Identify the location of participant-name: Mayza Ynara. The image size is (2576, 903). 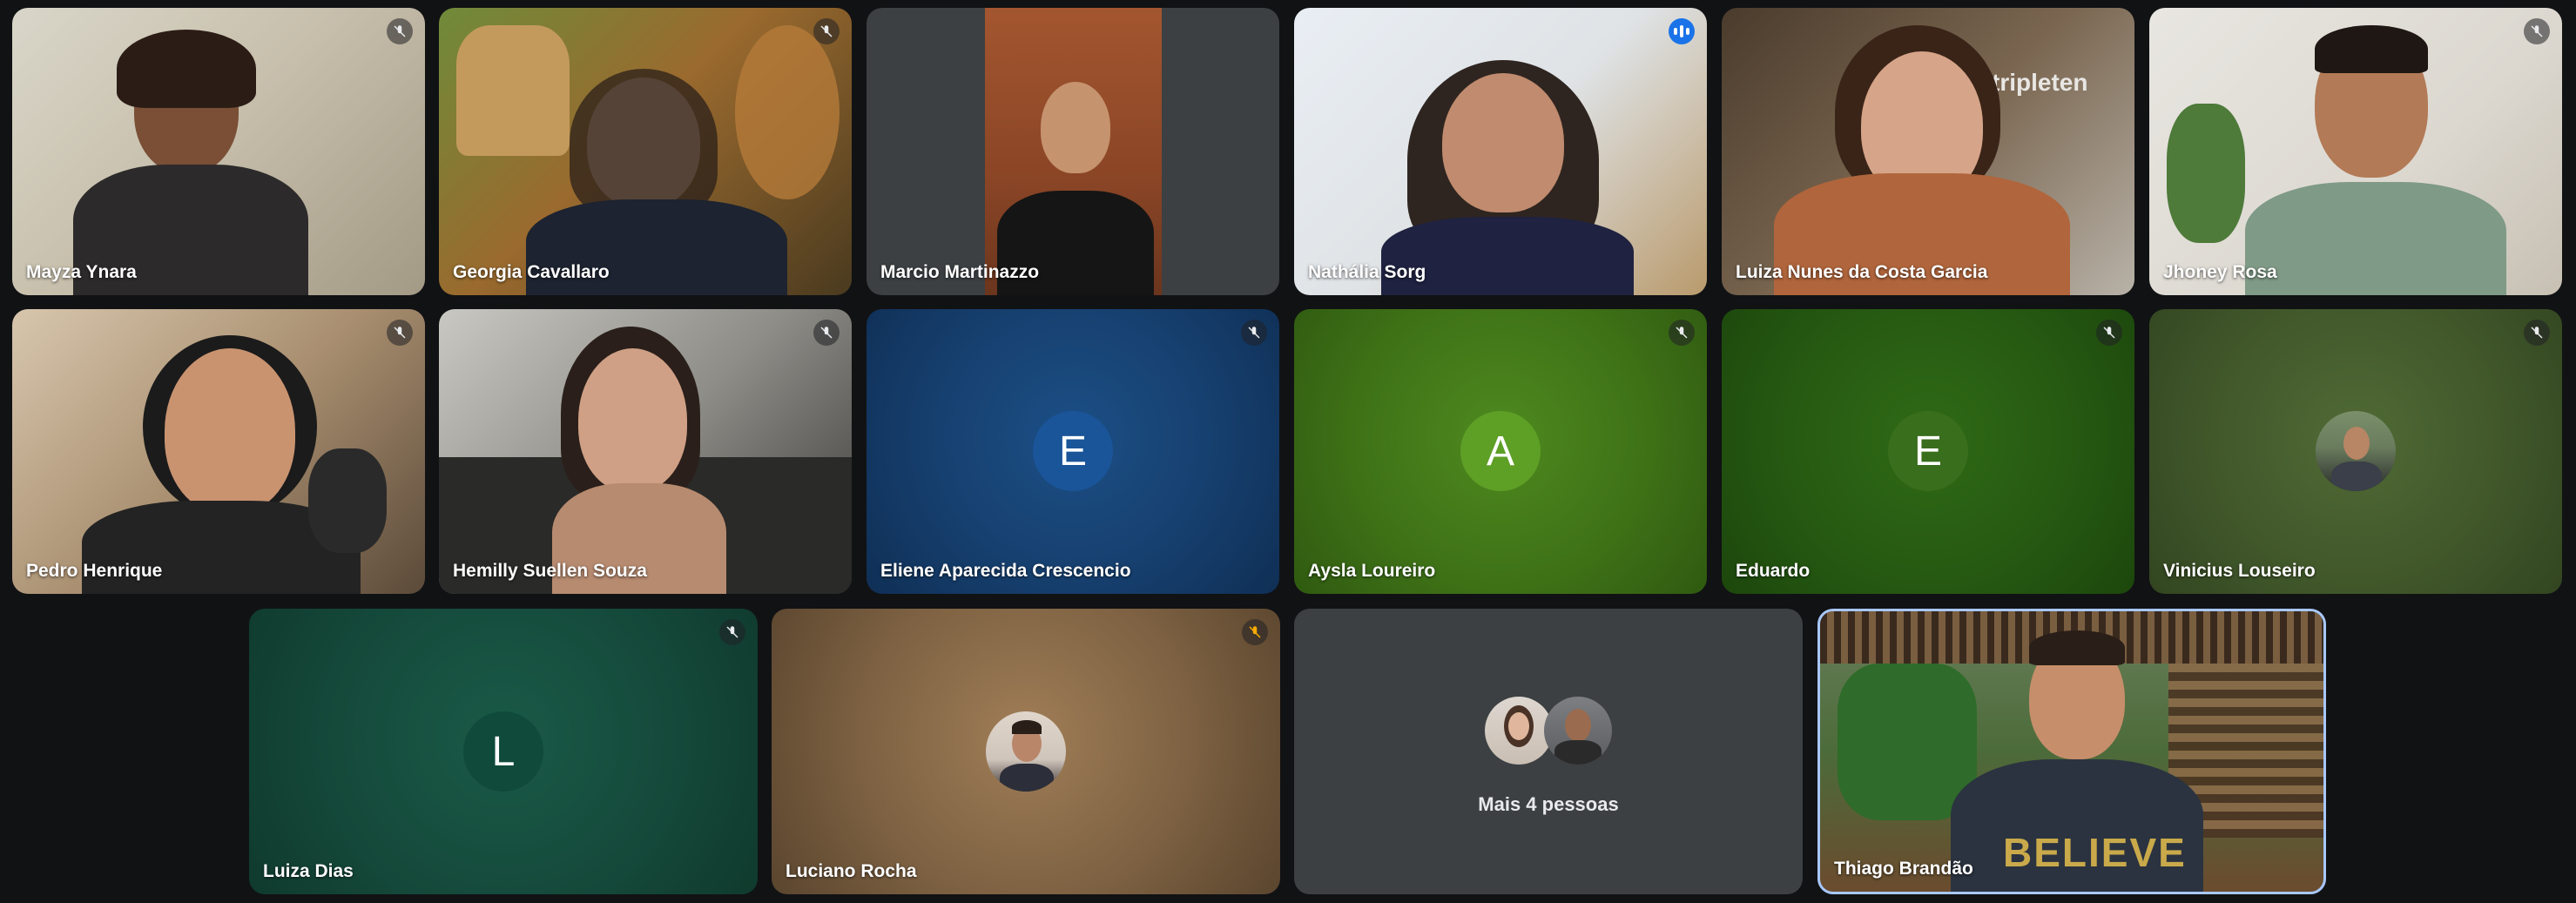
(81, 272).